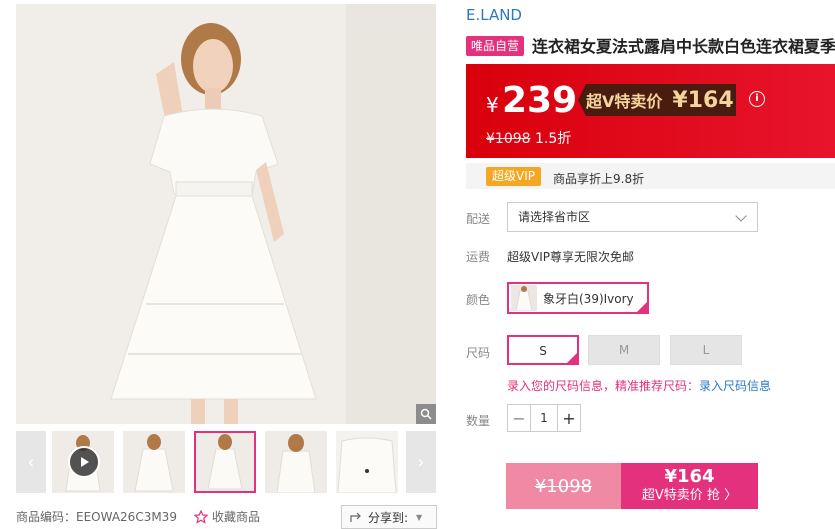 This screenshot has height=529, width=835. Describe the element at coordinates (703, 100) in the screenshot. I see `vip-price-value: ¥164` at that location.